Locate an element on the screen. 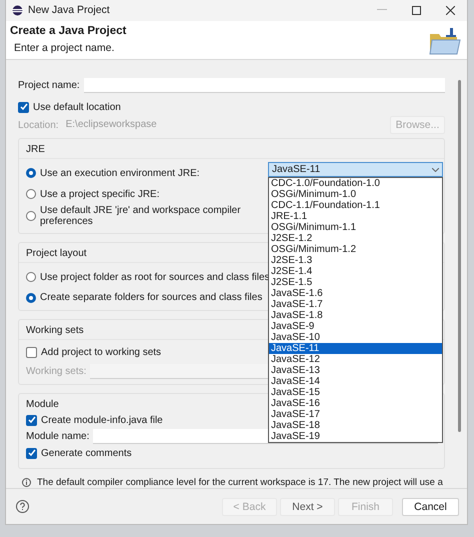 This screenshot has width=474, height=537. checkbox-label: Generate comments is located at coordinates (86, 453).